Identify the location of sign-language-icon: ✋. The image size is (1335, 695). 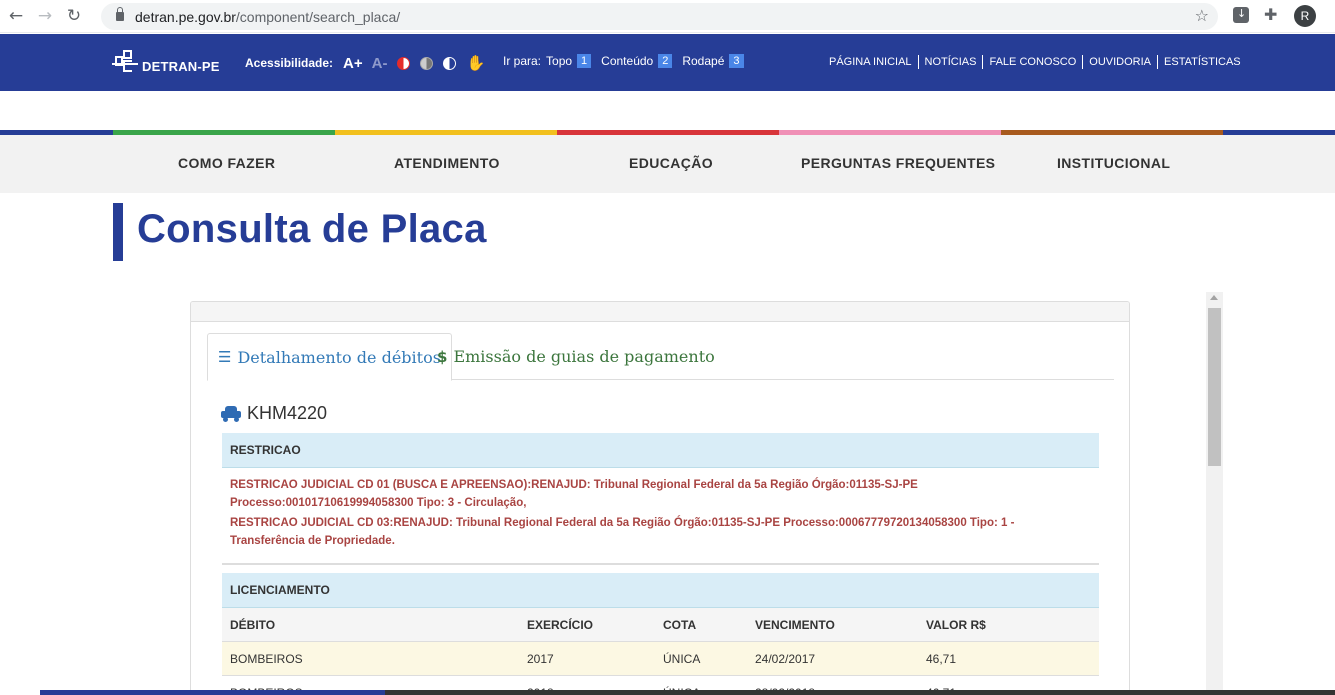
(475, 63).